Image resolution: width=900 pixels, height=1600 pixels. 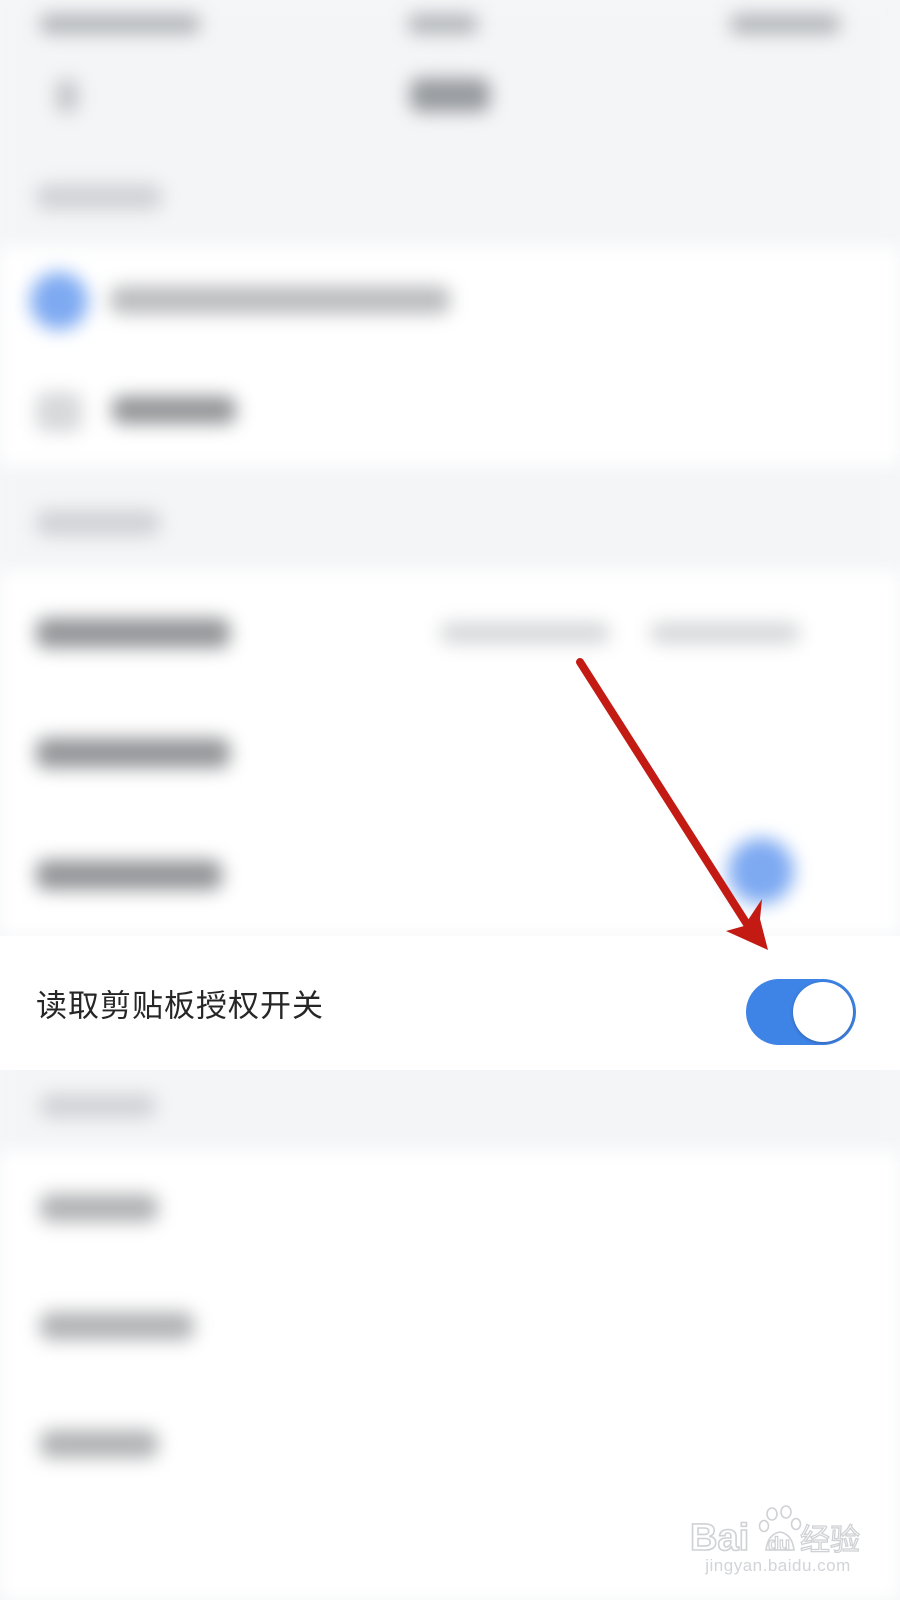 I want to click on baidu-logo-du: du, so click(x=779, y=1544).